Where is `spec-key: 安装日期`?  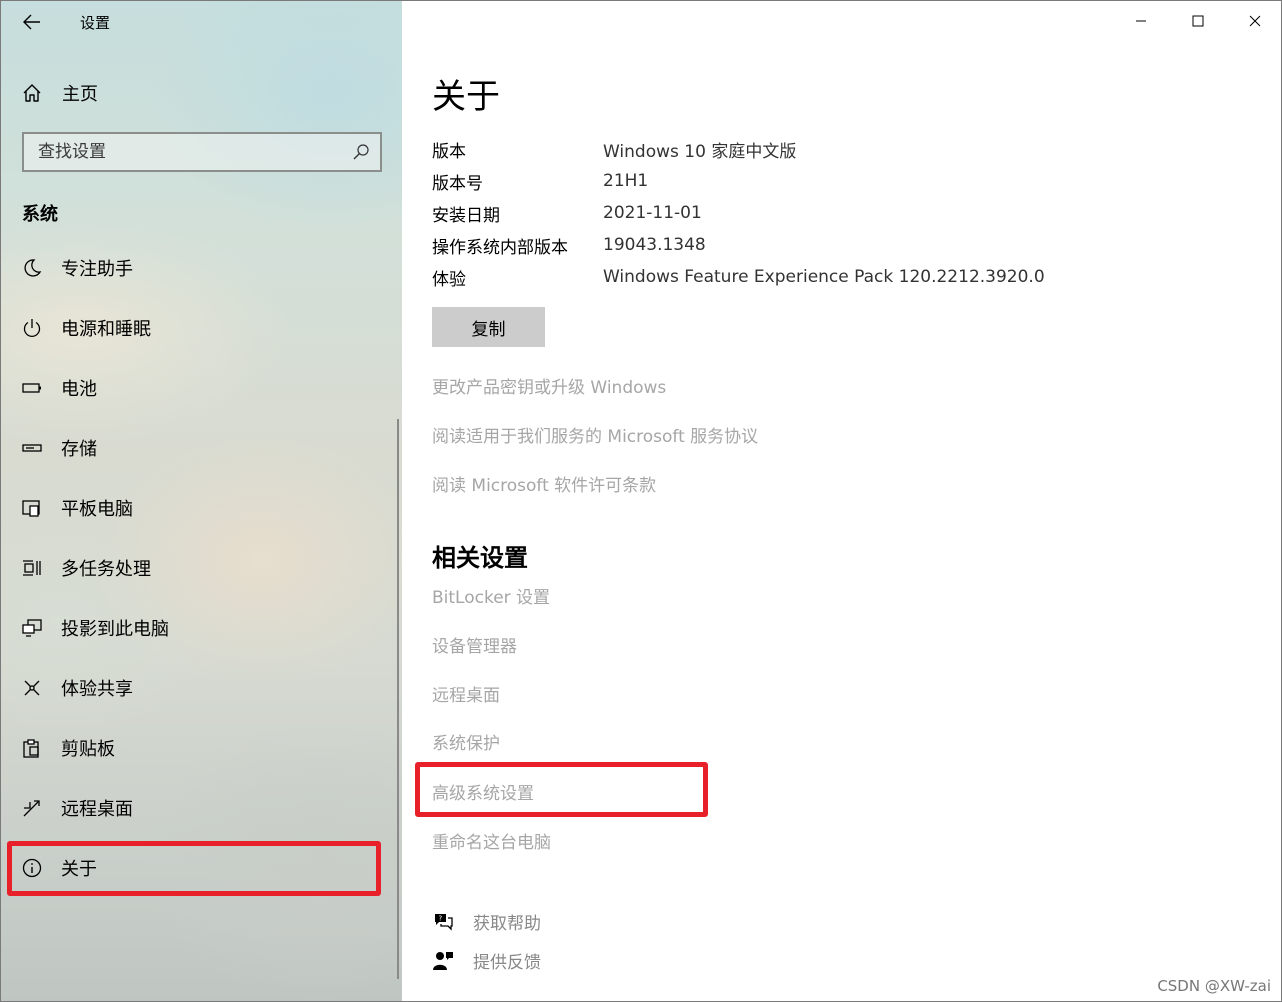 spec-key: 安装日期 is located at coordinates (466, 215).